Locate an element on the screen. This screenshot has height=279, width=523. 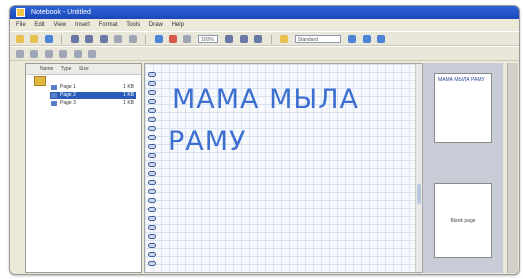
menu-help: Help is located at coordinates (178, 25).